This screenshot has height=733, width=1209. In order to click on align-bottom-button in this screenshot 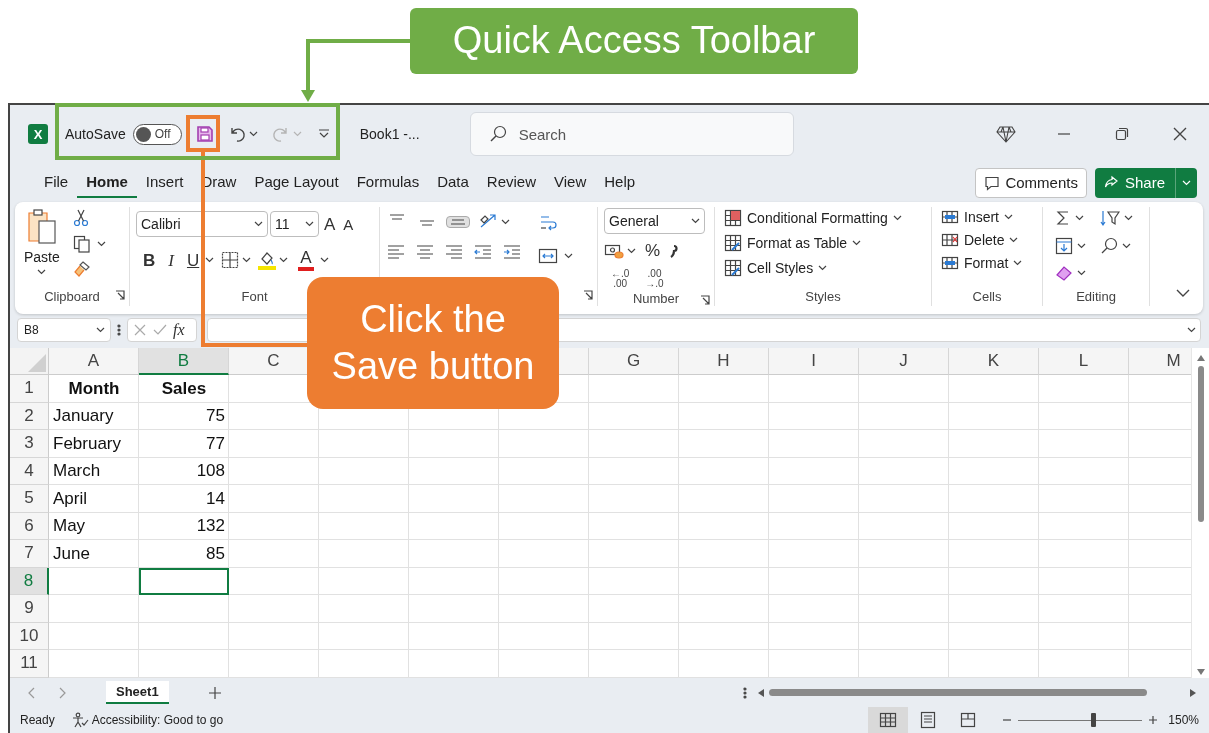, I will do `click(458, 222)`.